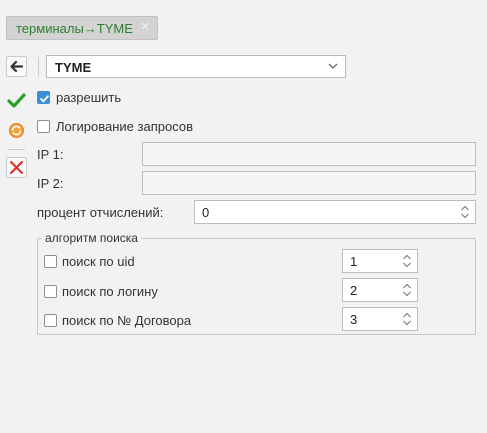 The image size is (487, 433). What do you see at coordinates (100, 212) in the screenshot?
I see `deduction-percent-label: процент отчислений:` at bounding box center [100, 212].